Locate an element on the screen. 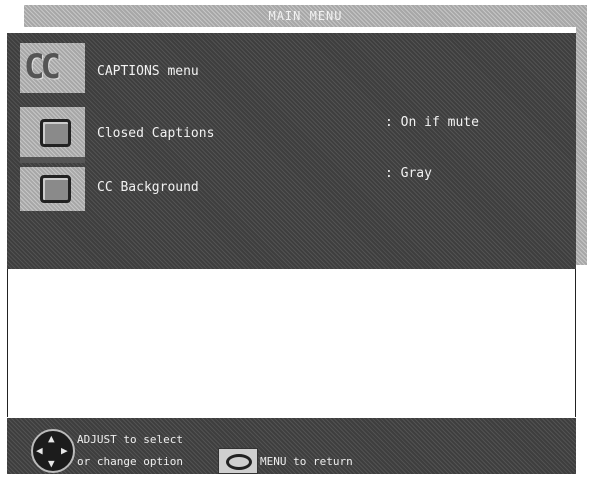 This screenshot has width=592, height=478. menu-item-captions-label: CAPTIONS menu is located at coordinates (148, 71).